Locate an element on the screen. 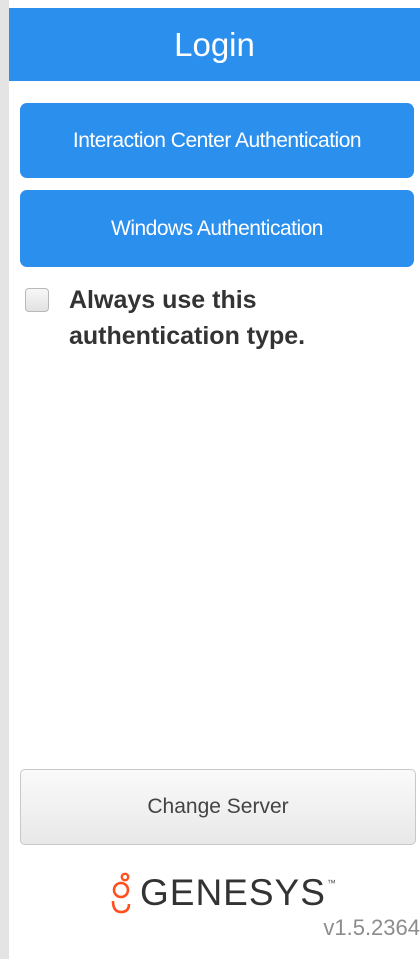  window-edge is located at coordinates (4, 479).